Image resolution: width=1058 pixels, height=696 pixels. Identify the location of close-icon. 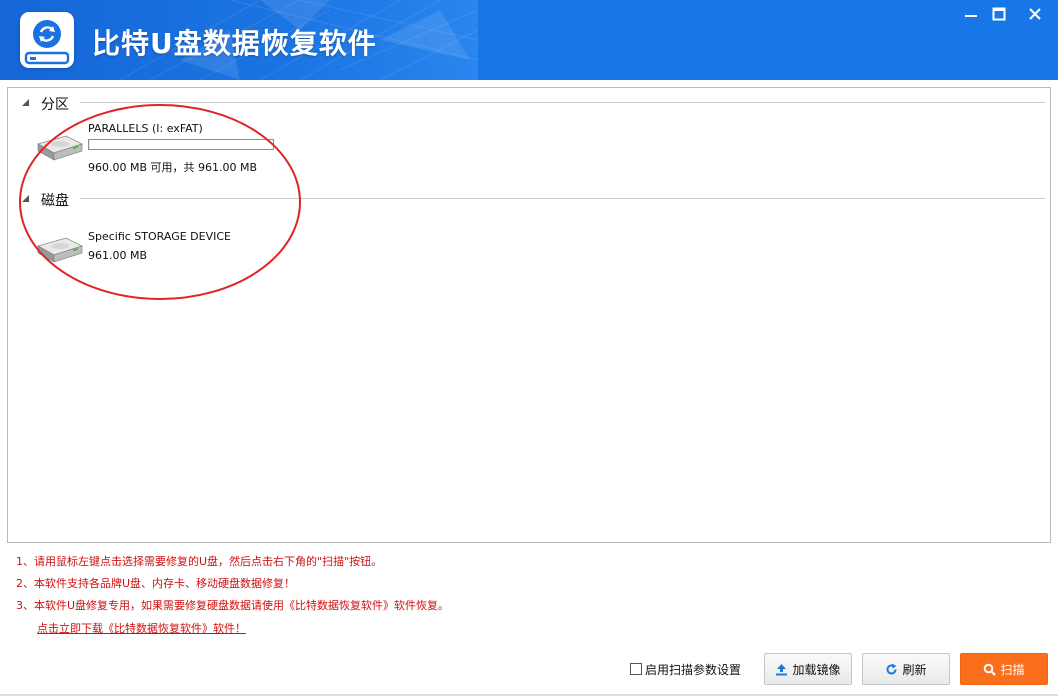
(1035, 14).